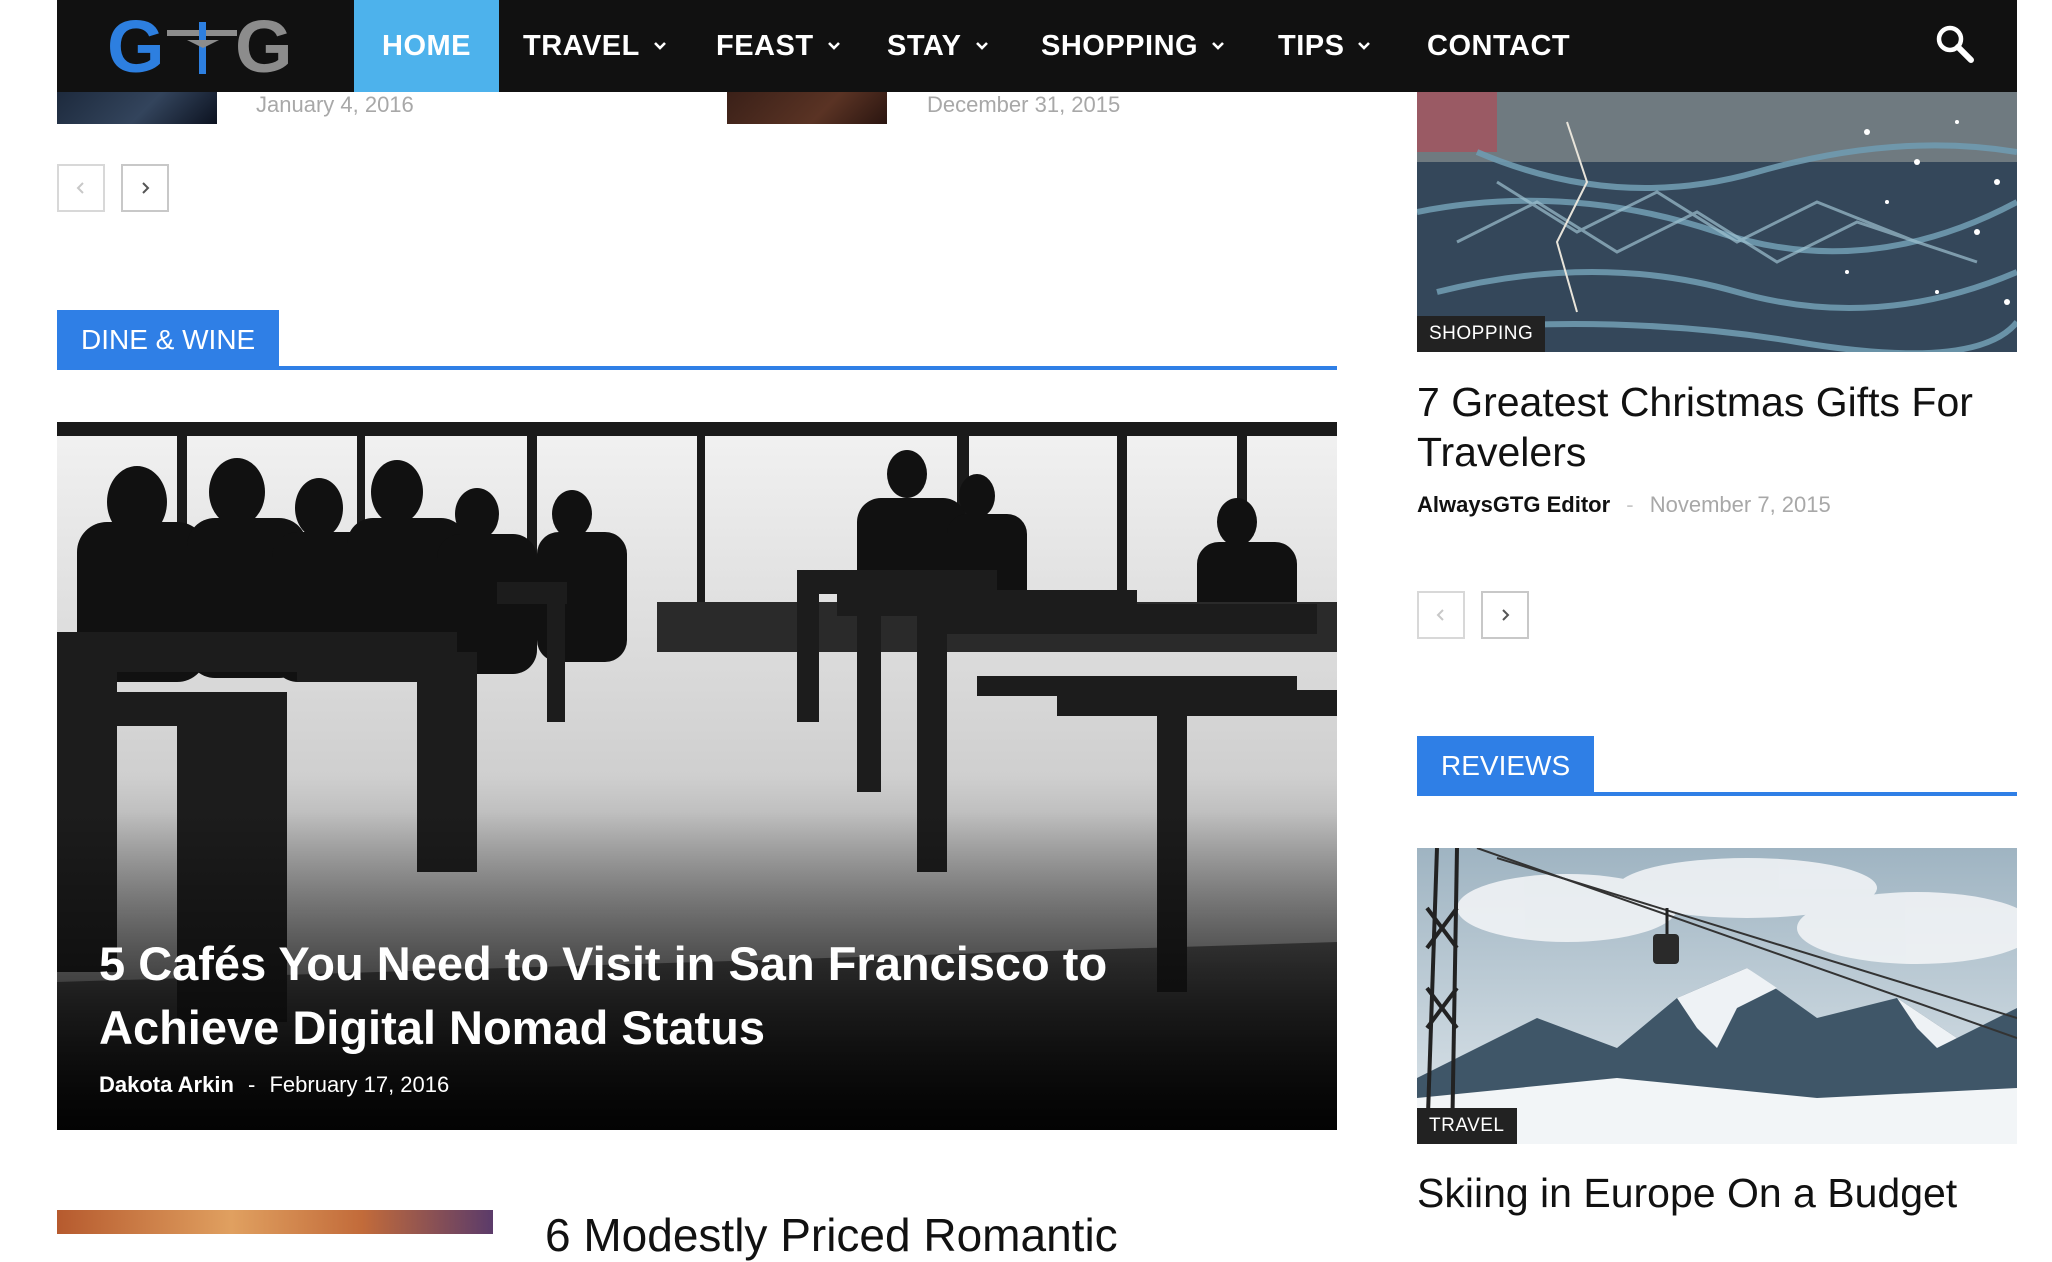 The height and width of the screenshot is (1262, 2052). I want to click on post-author: Dakota Arkin, so click(166, 1084).